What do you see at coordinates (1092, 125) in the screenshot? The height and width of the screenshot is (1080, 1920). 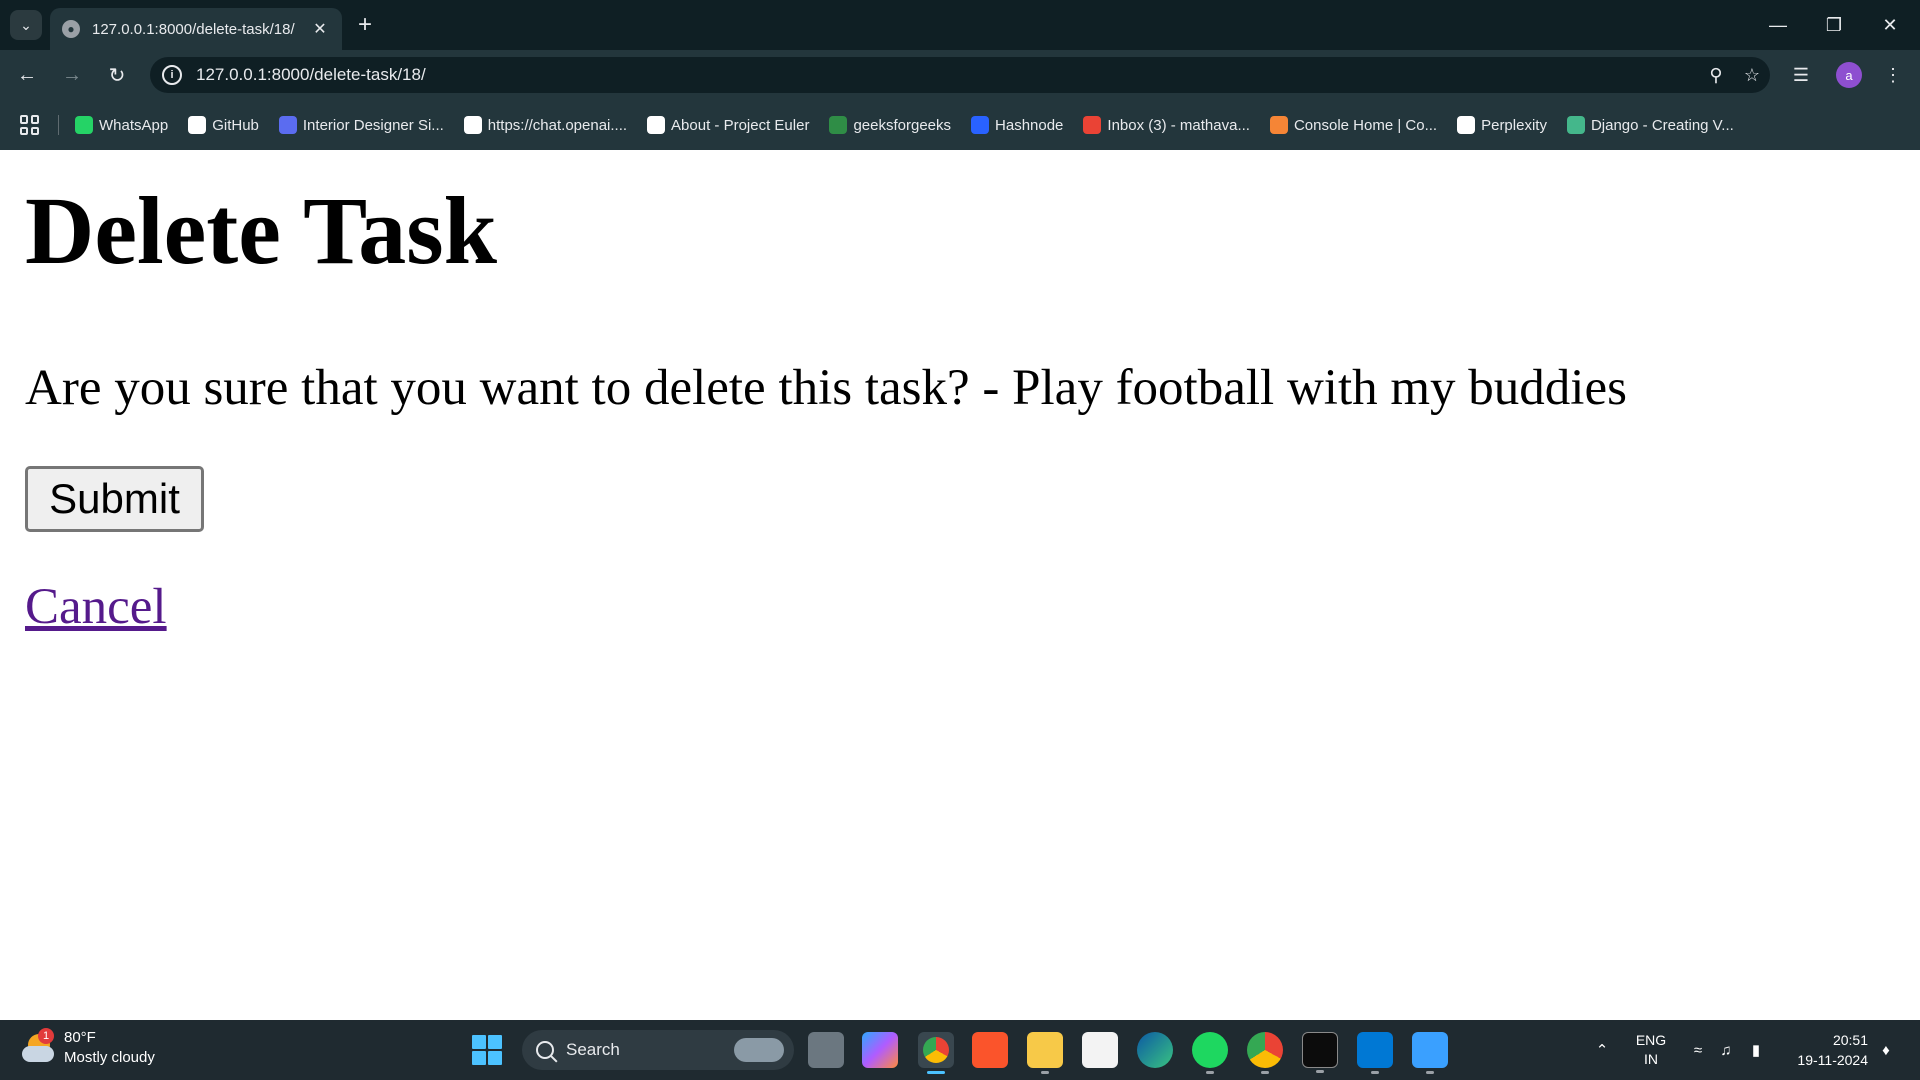 I see `gmail-icon` at bounding box center [1092, 125].